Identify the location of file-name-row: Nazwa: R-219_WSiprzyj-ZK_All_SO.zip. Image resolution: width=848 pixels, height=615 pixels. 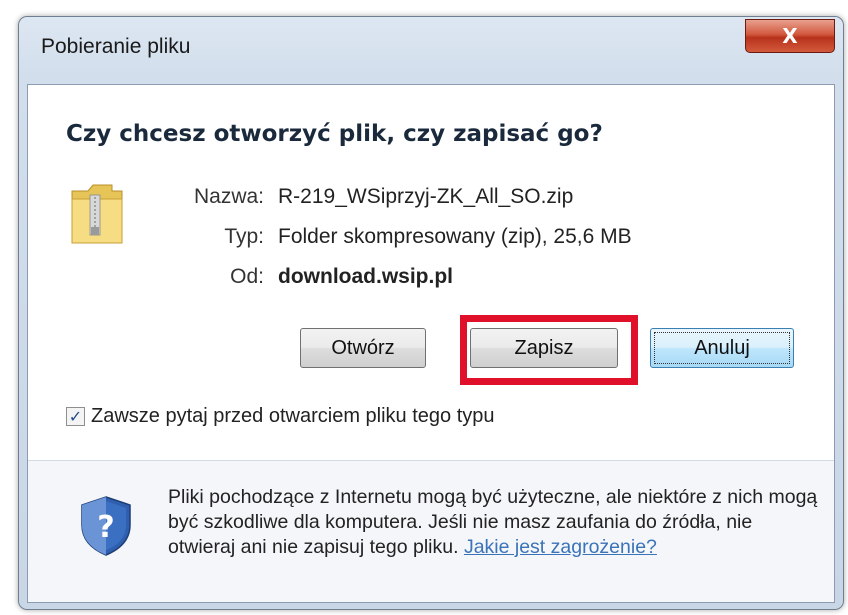
(360, 197).